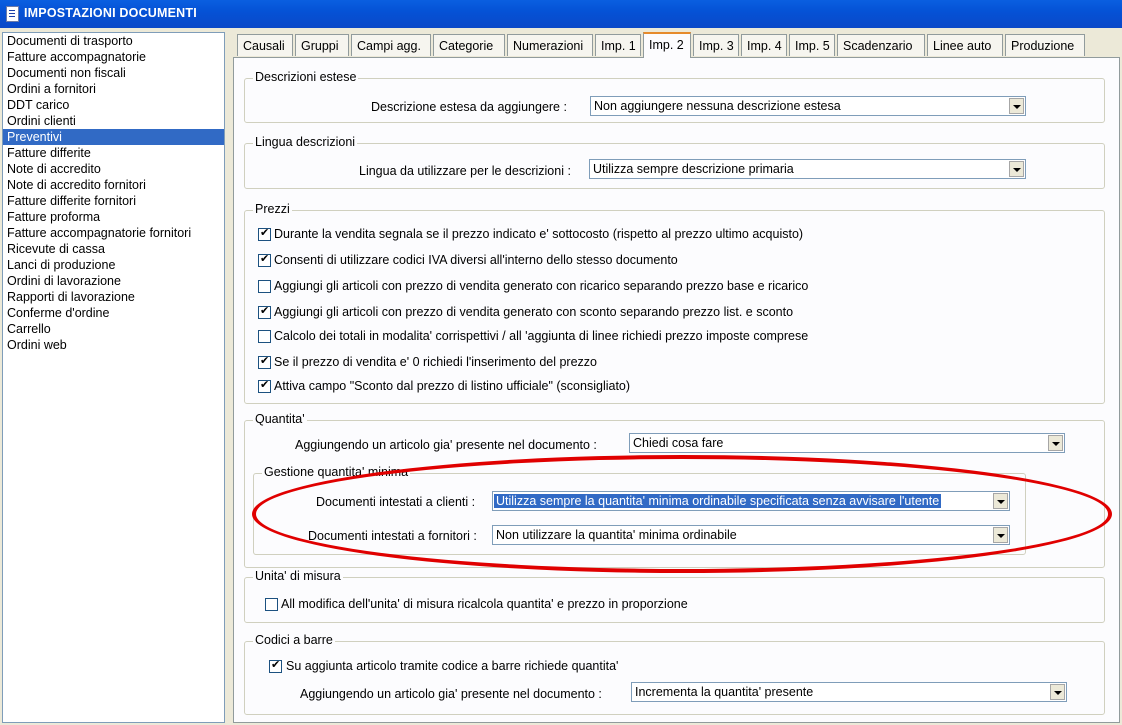  I want to click on barre-duplicato-select: Incrementa la quantita' presente, so click(849, 692).